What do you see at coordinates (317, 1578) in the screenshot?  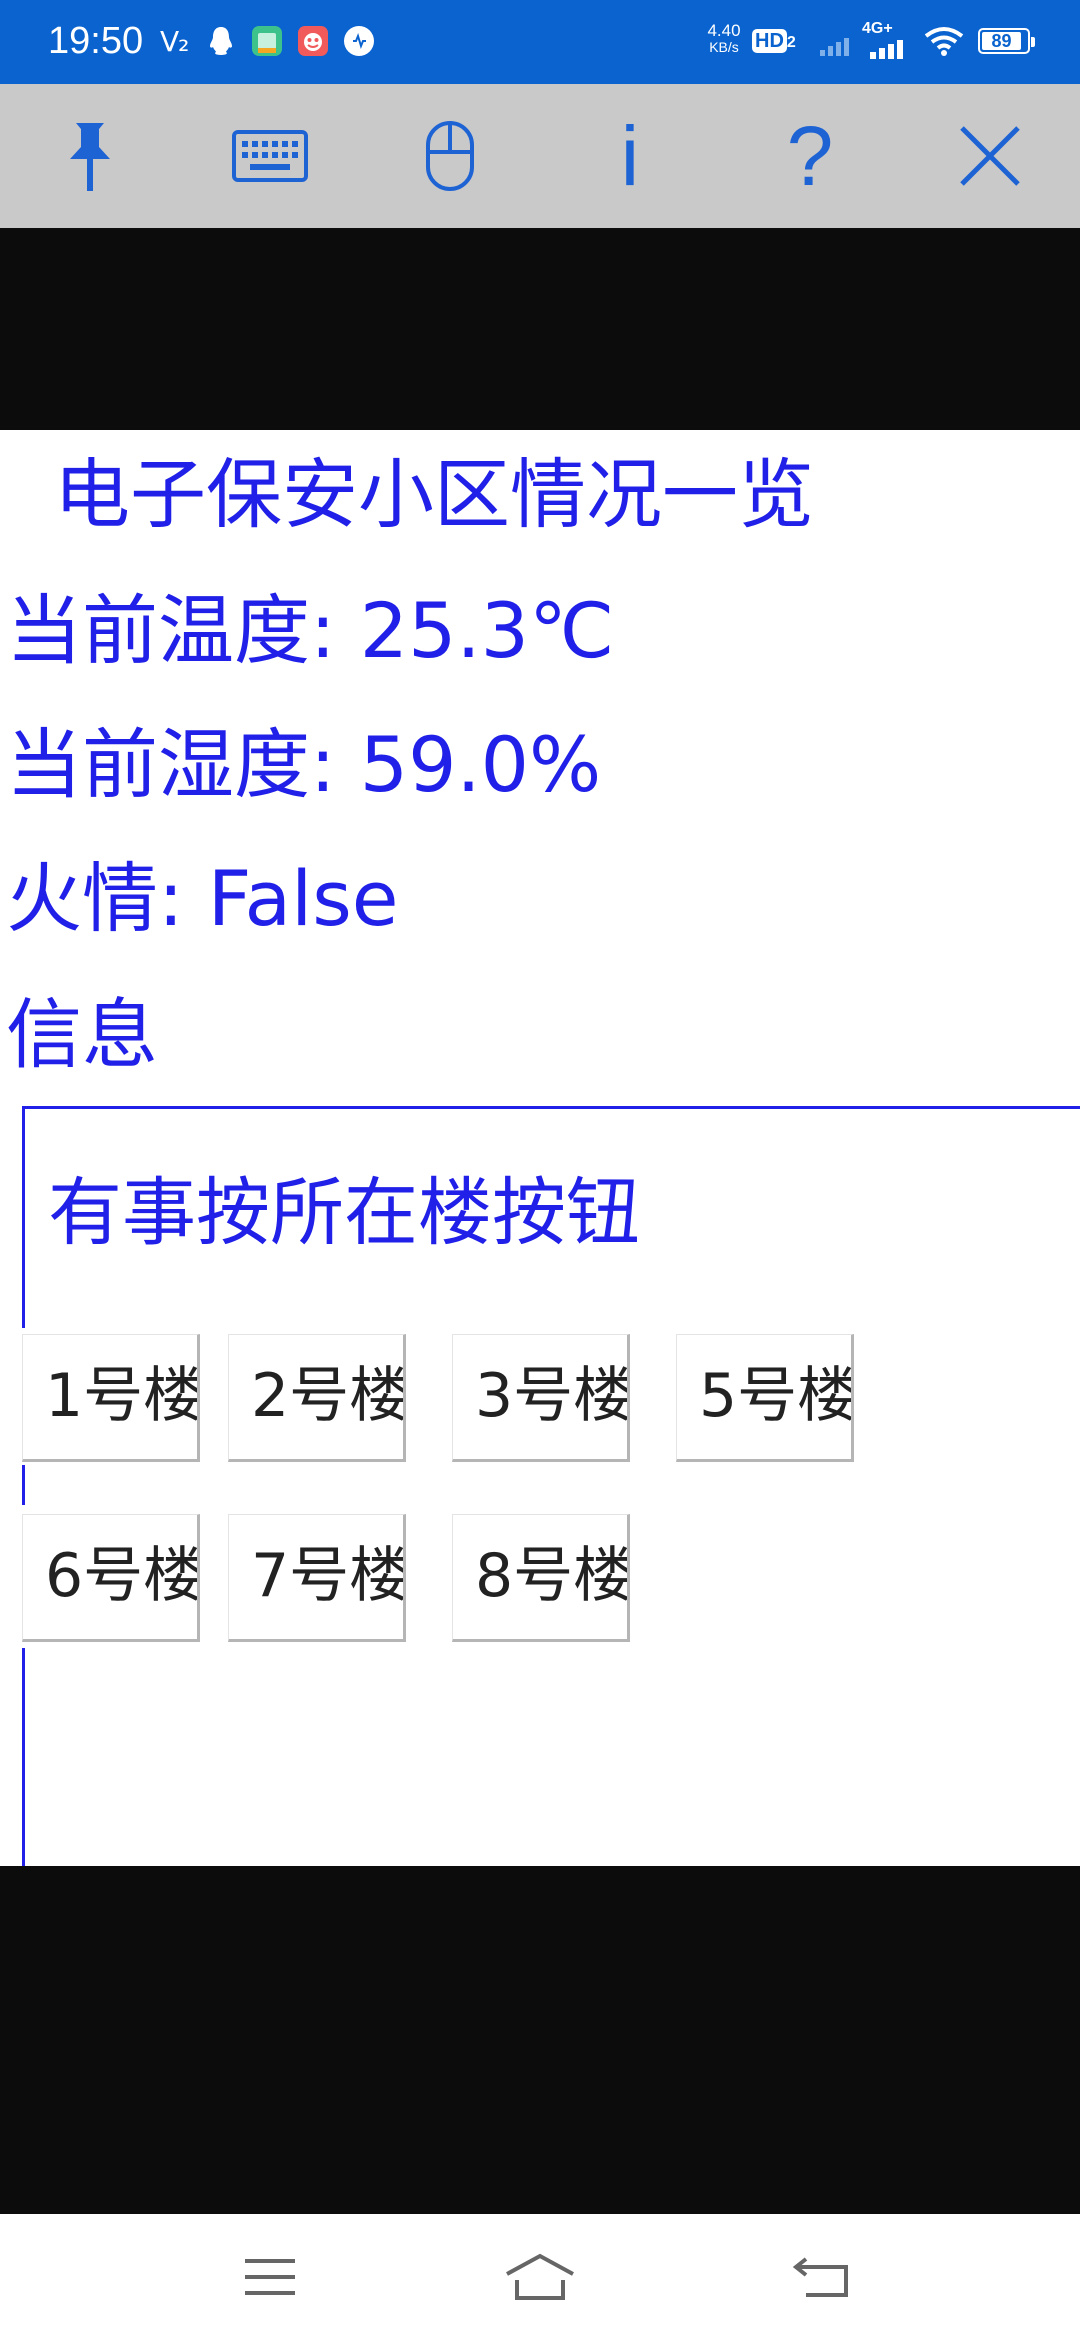 I see `building-7-button: 7号楼` at bounding box center [317, 1578].